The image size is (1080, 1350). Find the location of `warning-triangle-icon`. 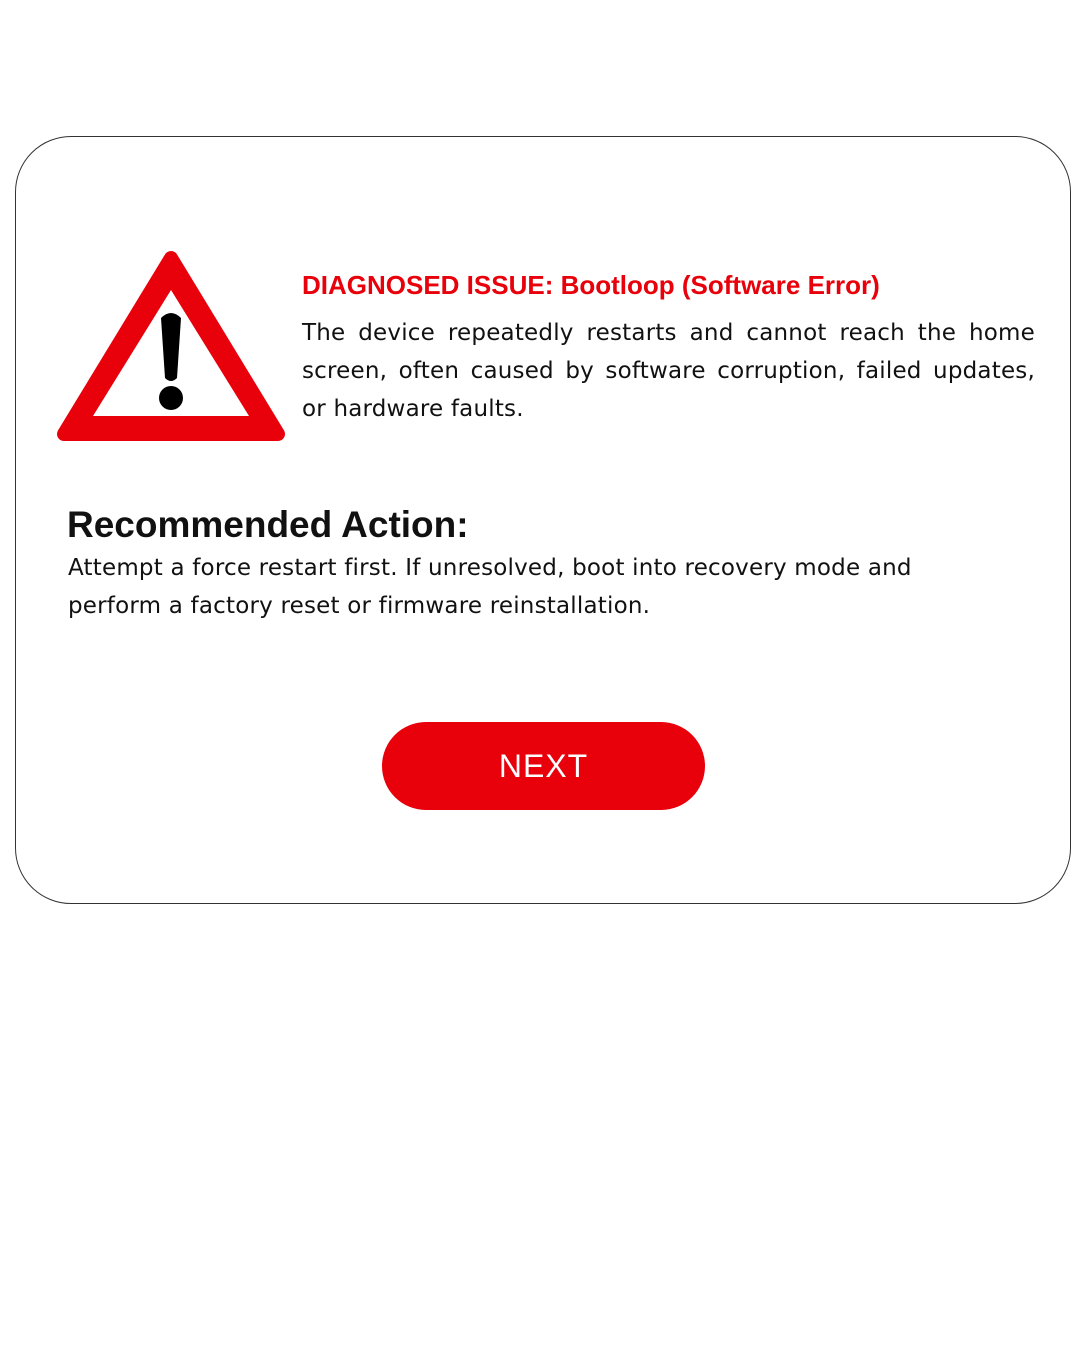

warning-triangle-icon is located at coordinates (171, 346).